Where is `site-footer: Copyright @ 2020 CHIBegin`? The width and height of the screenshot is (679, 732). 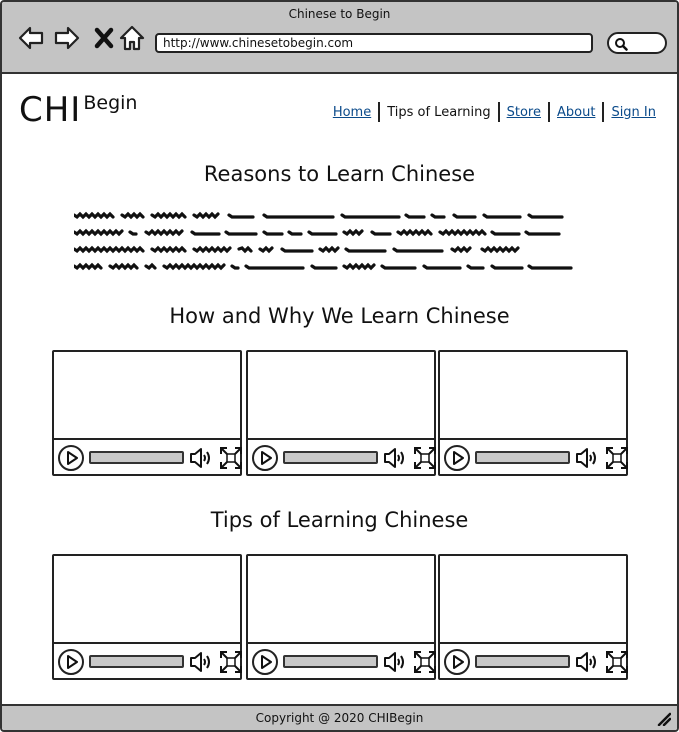
site-footer: Copyright @ 2020 CHIBegin is located at coordinates (339, 717).